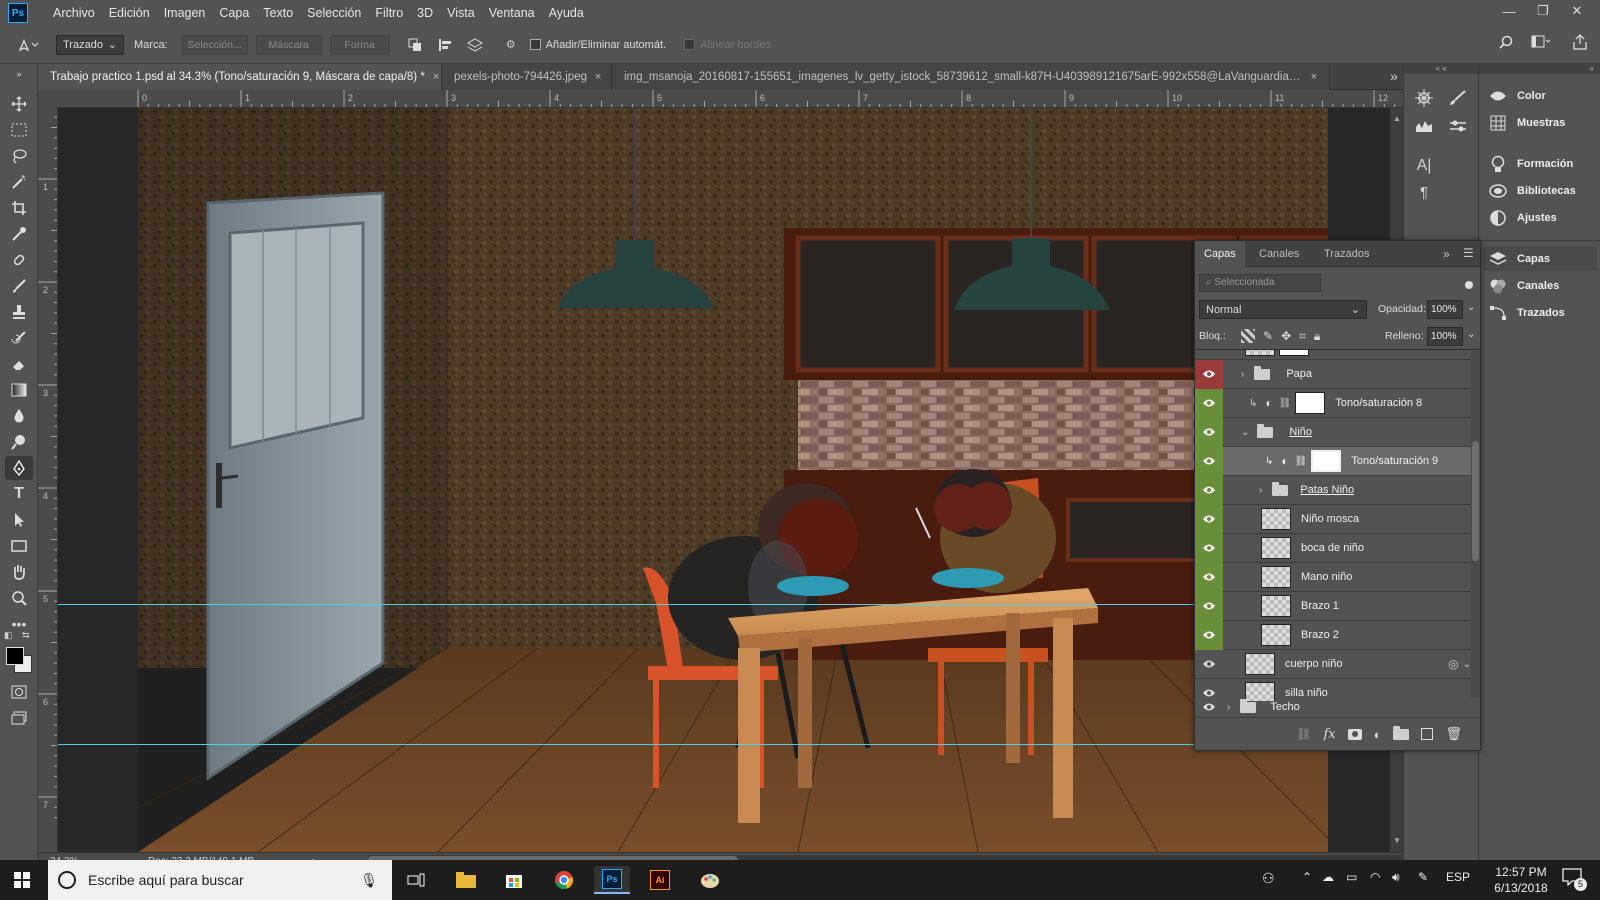  I want to click on panel-libraries: Bibliotecas, so click(1532, 191).